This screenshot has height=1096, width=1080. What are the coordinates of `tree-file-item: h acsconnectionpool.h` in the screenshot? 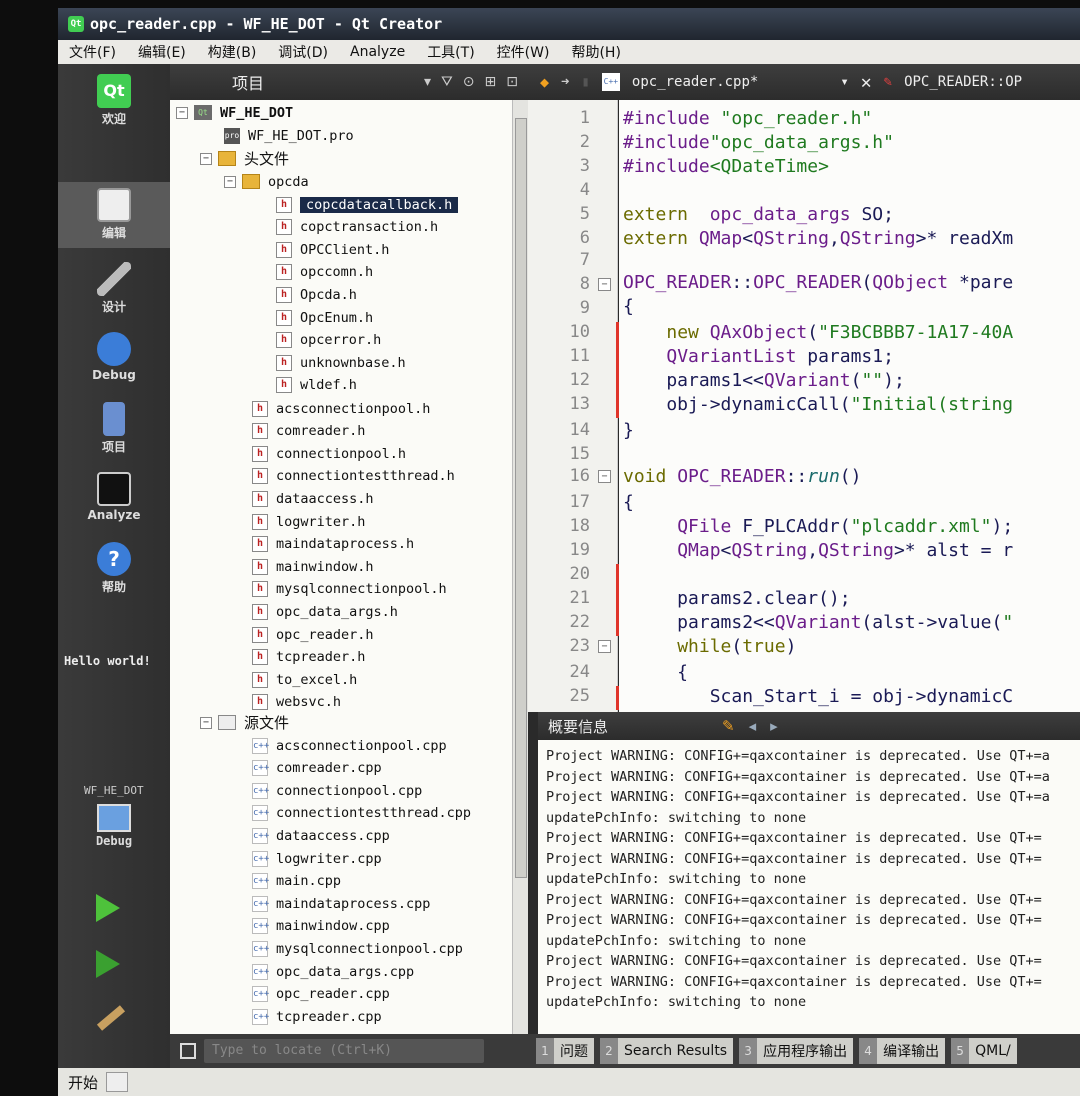 It's located at (341, 408).